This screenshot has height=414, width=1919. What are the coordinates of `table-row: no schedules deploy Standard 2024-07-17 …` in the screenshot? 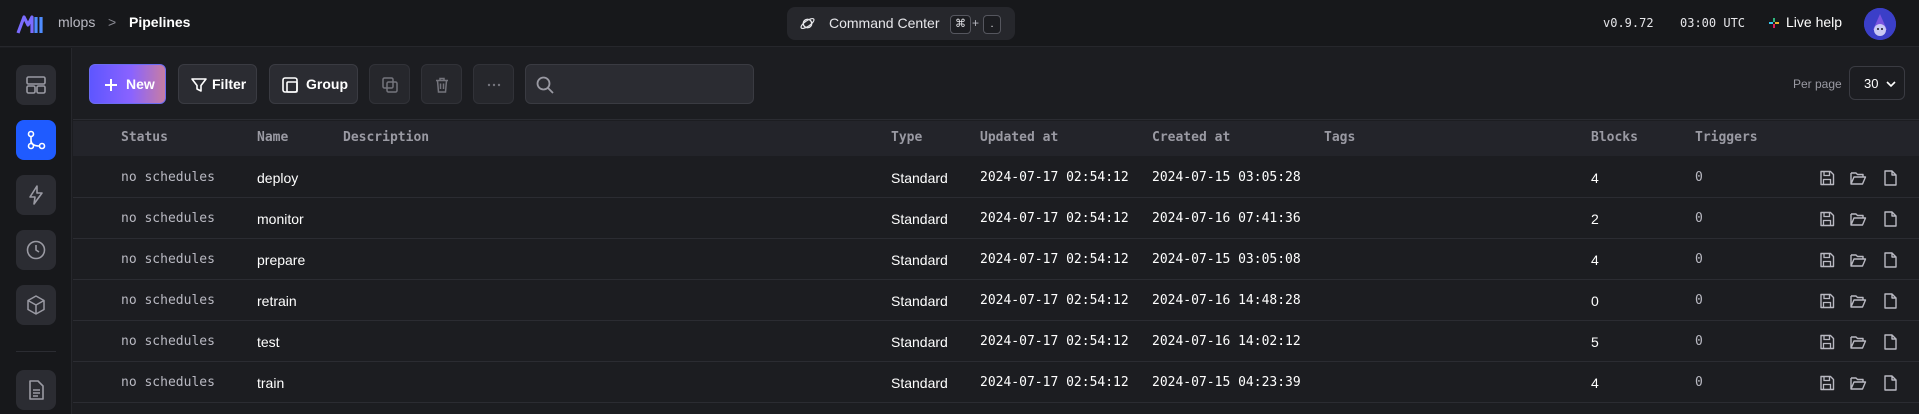 It's located at (996, 177).